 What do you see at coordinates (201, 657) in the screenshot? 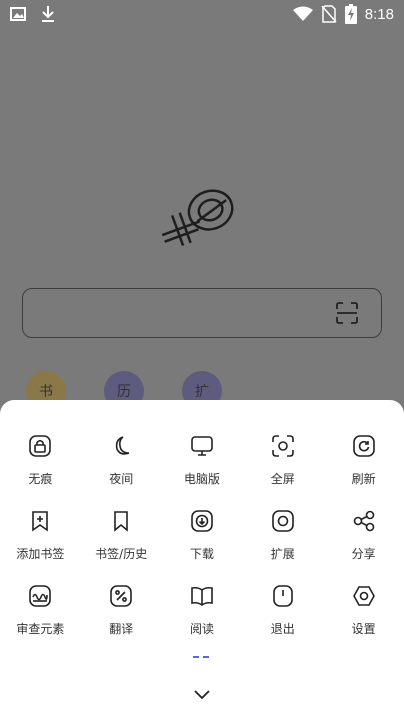
I see `page-indicator` at bounding box center [201, 657].